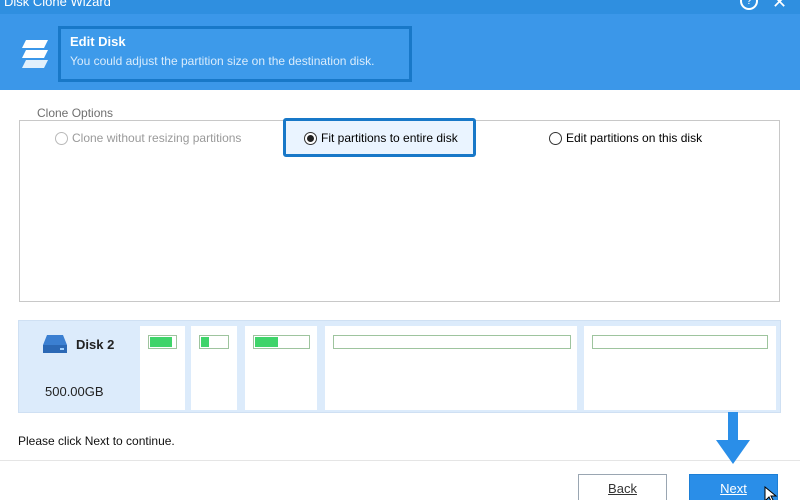 The width and height of the screenshot is (800, 500). I want to click on back-button-label: Back, so click(622, 488).